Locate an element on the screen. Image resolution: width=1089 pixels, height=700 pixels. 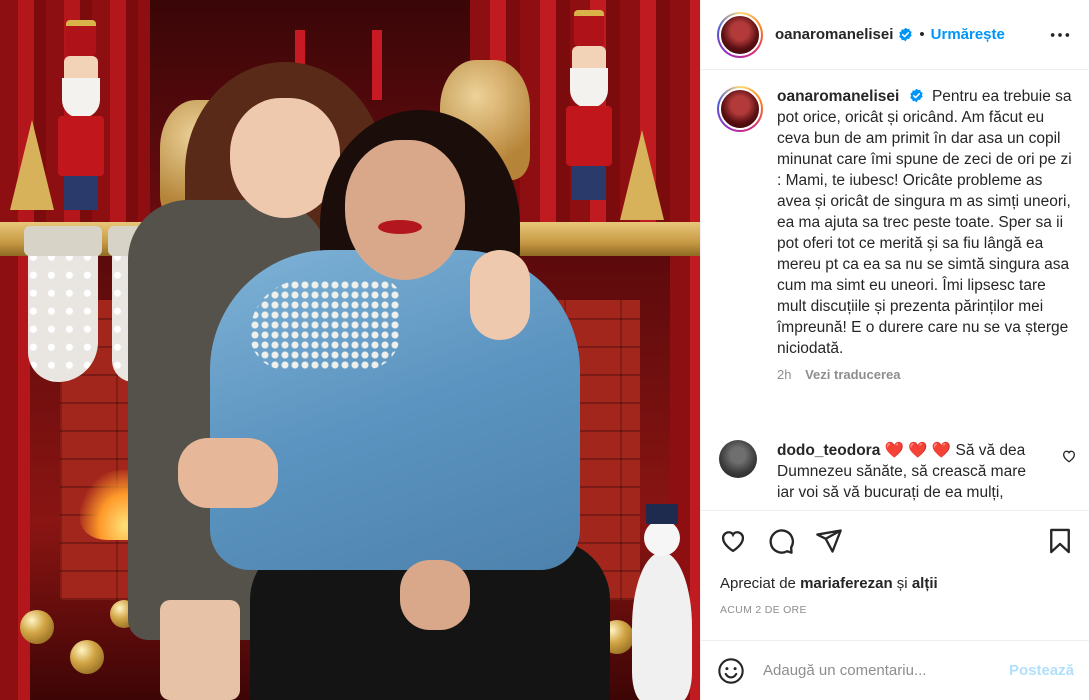
see-translation-link: Vezi traducerea is located at coordinates (852, 374).